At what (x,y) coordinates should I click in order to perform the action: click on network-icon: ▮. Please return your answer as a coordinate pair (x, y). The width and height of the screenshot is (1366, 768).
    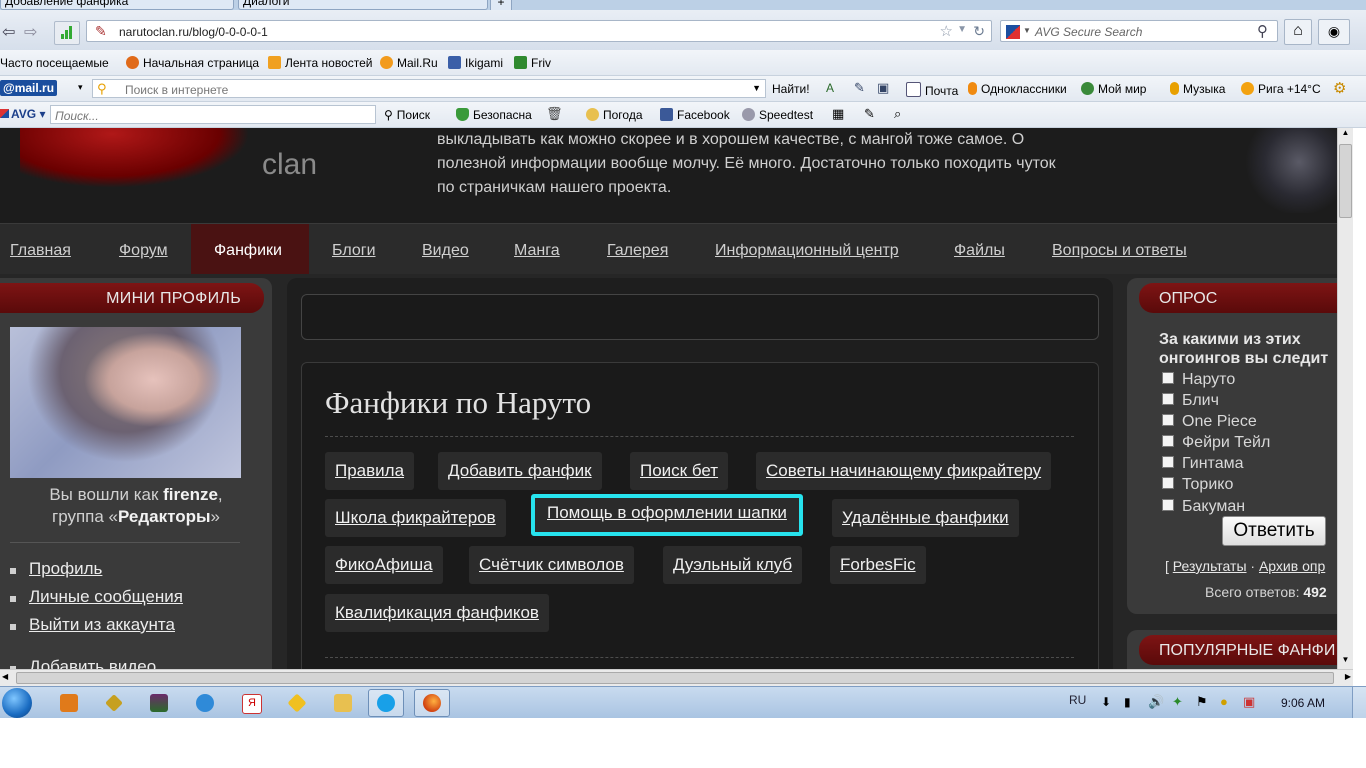
    Looking at the image, I should click on (1127, 702).